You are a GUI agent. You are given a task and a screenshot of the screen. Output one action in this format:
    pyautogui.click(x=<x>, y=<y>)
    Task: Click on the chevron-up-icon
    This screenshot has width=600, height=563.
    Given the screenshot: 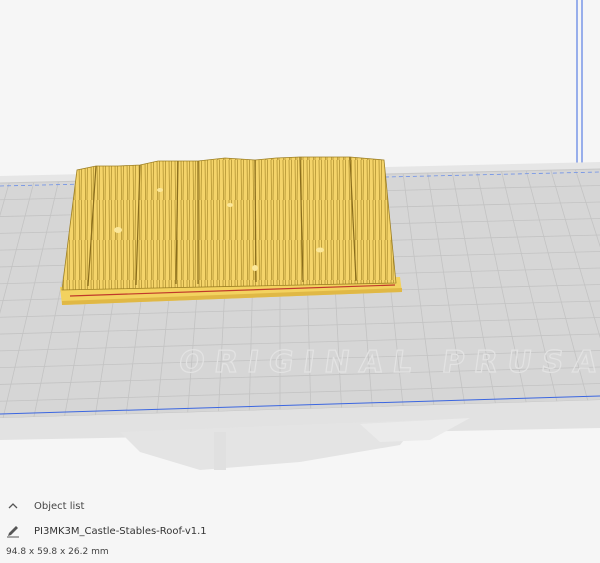 What is the action you would take?
    pyautogui.click(x=13, y=506)
    